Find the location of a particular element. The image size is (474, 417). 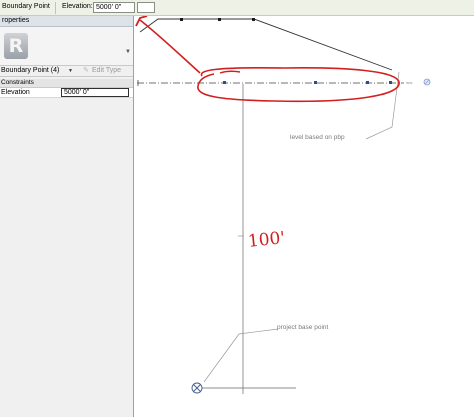

handwritten-dimension: 100' is located at coordinates (267, 240).